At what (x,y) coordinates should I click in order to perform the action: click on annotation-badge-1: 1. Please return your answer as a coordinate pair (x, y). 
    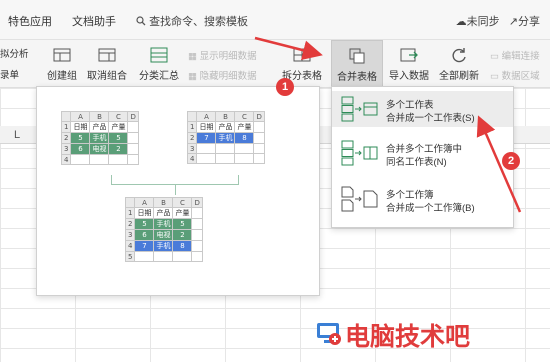
    Looking at the image, I should click on (285, 87).